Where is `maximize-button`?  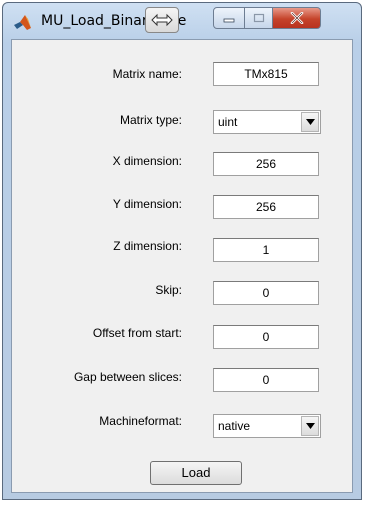 maximize-button is located at coordinates (259, 18).